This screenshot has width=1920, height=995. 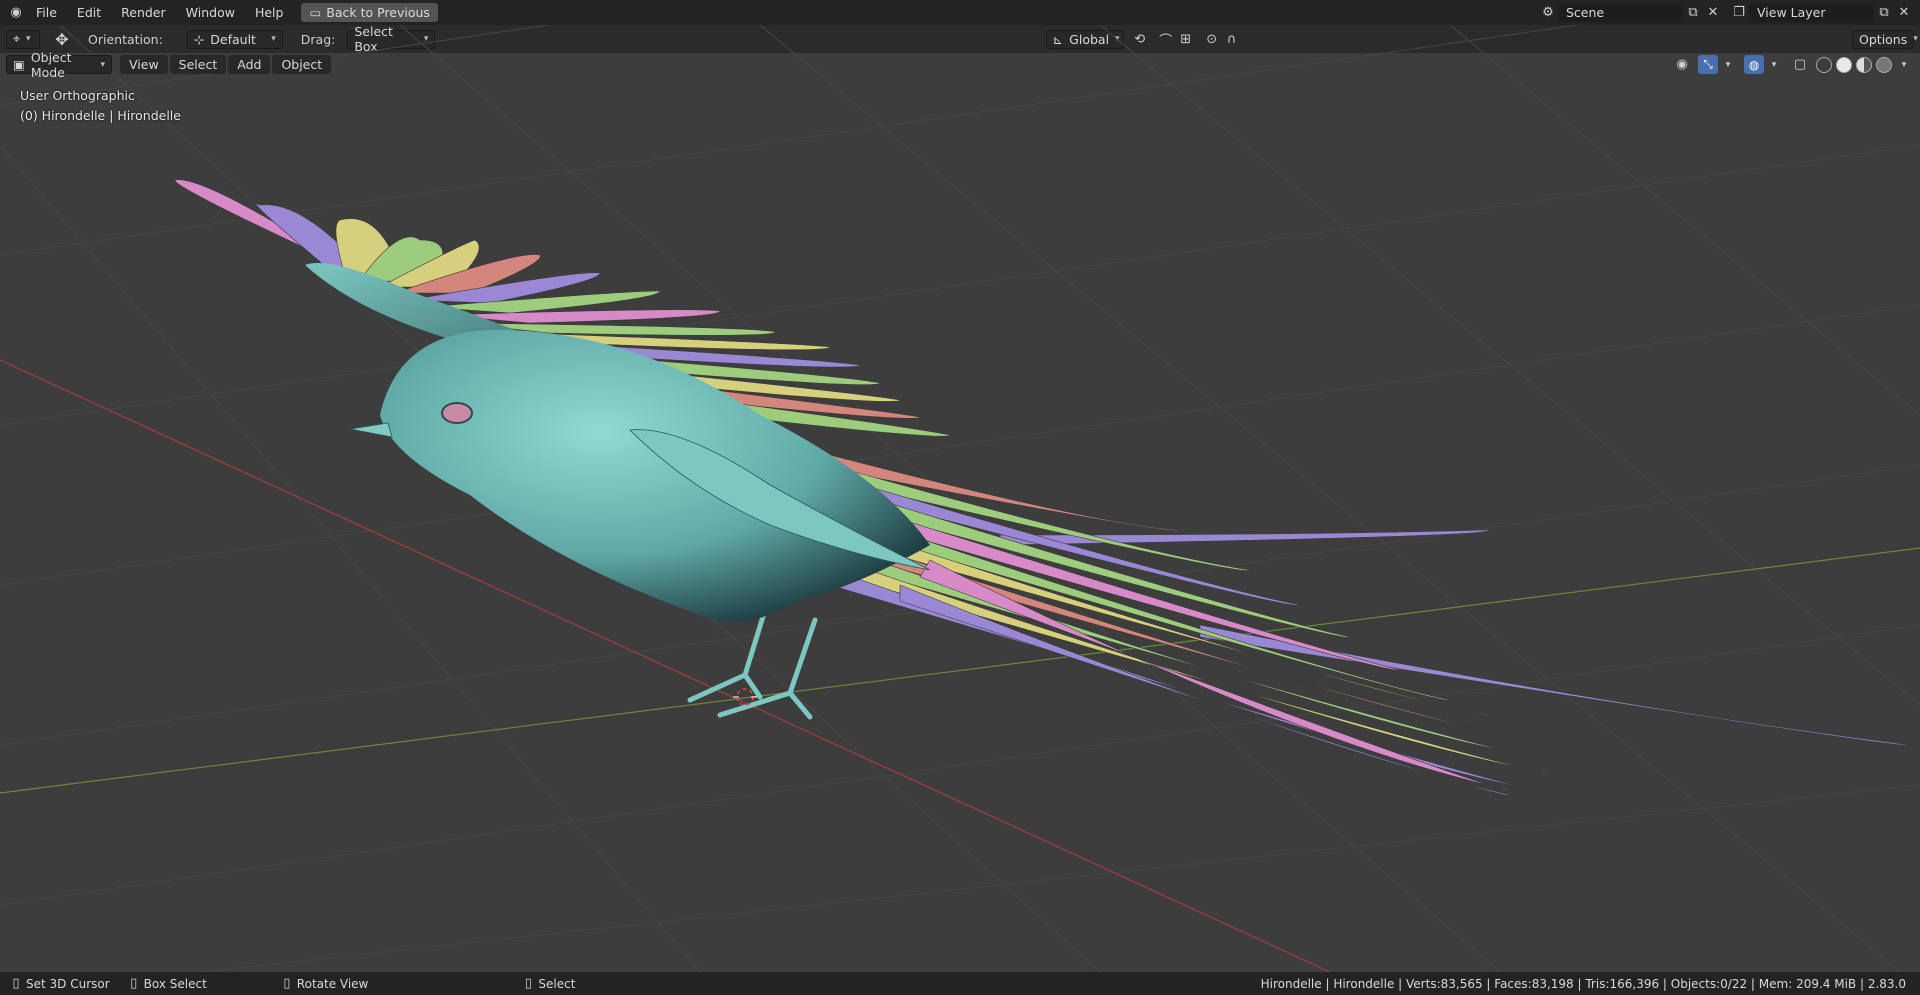 What do you see at coordinates (1739, 12) in the screenshot?
I see `view-layer-selector-icon: ❐` at bounding box center [1739, 12].